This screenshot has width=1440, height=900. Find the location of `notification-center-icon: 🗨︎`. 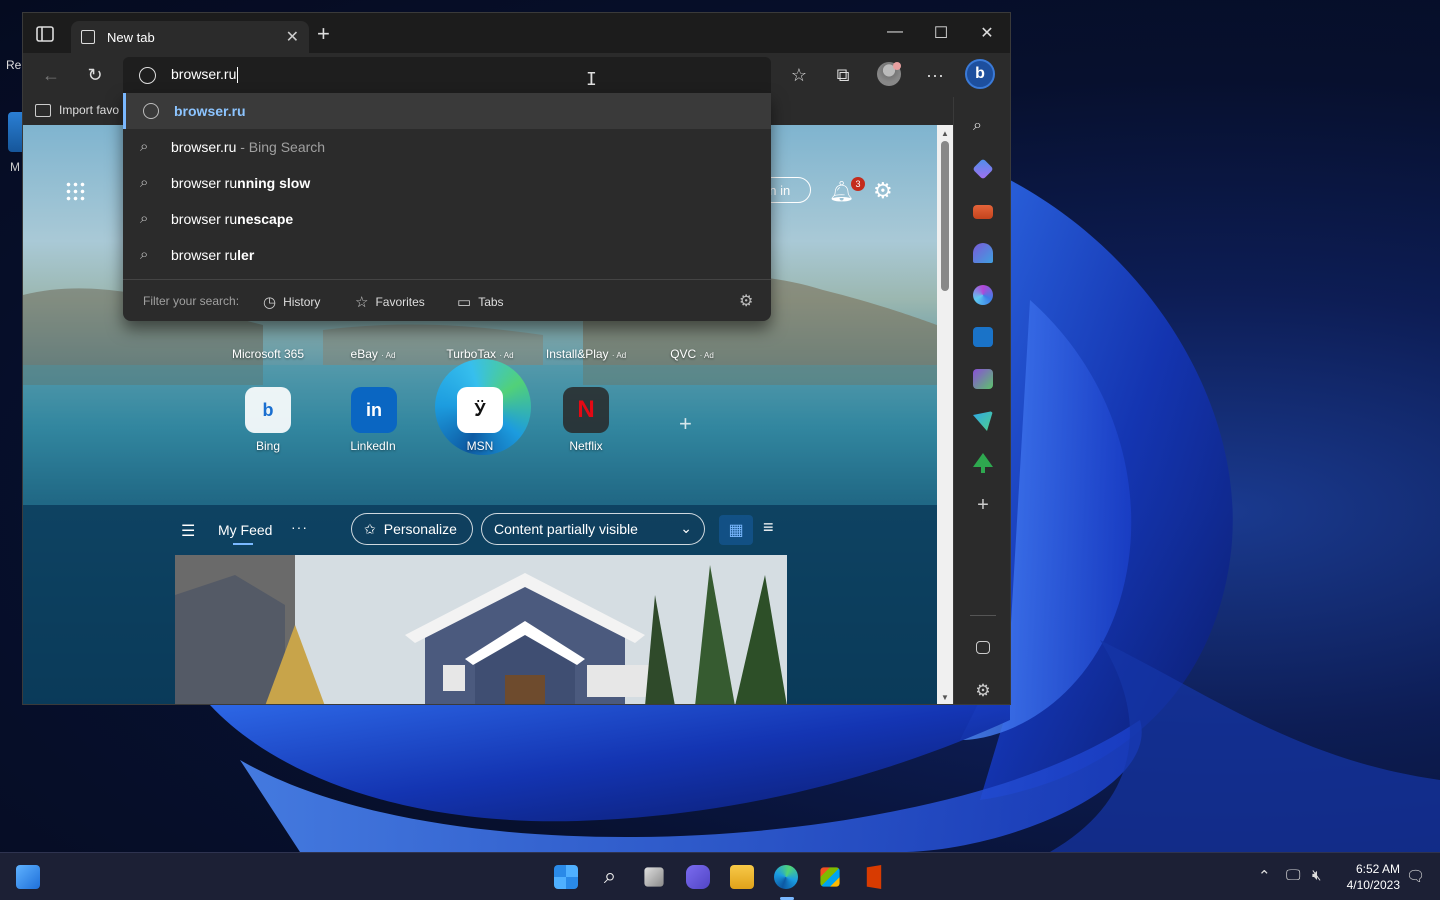

notification-center-icon: 🗨︎ is located at coordinates (1415, 876).